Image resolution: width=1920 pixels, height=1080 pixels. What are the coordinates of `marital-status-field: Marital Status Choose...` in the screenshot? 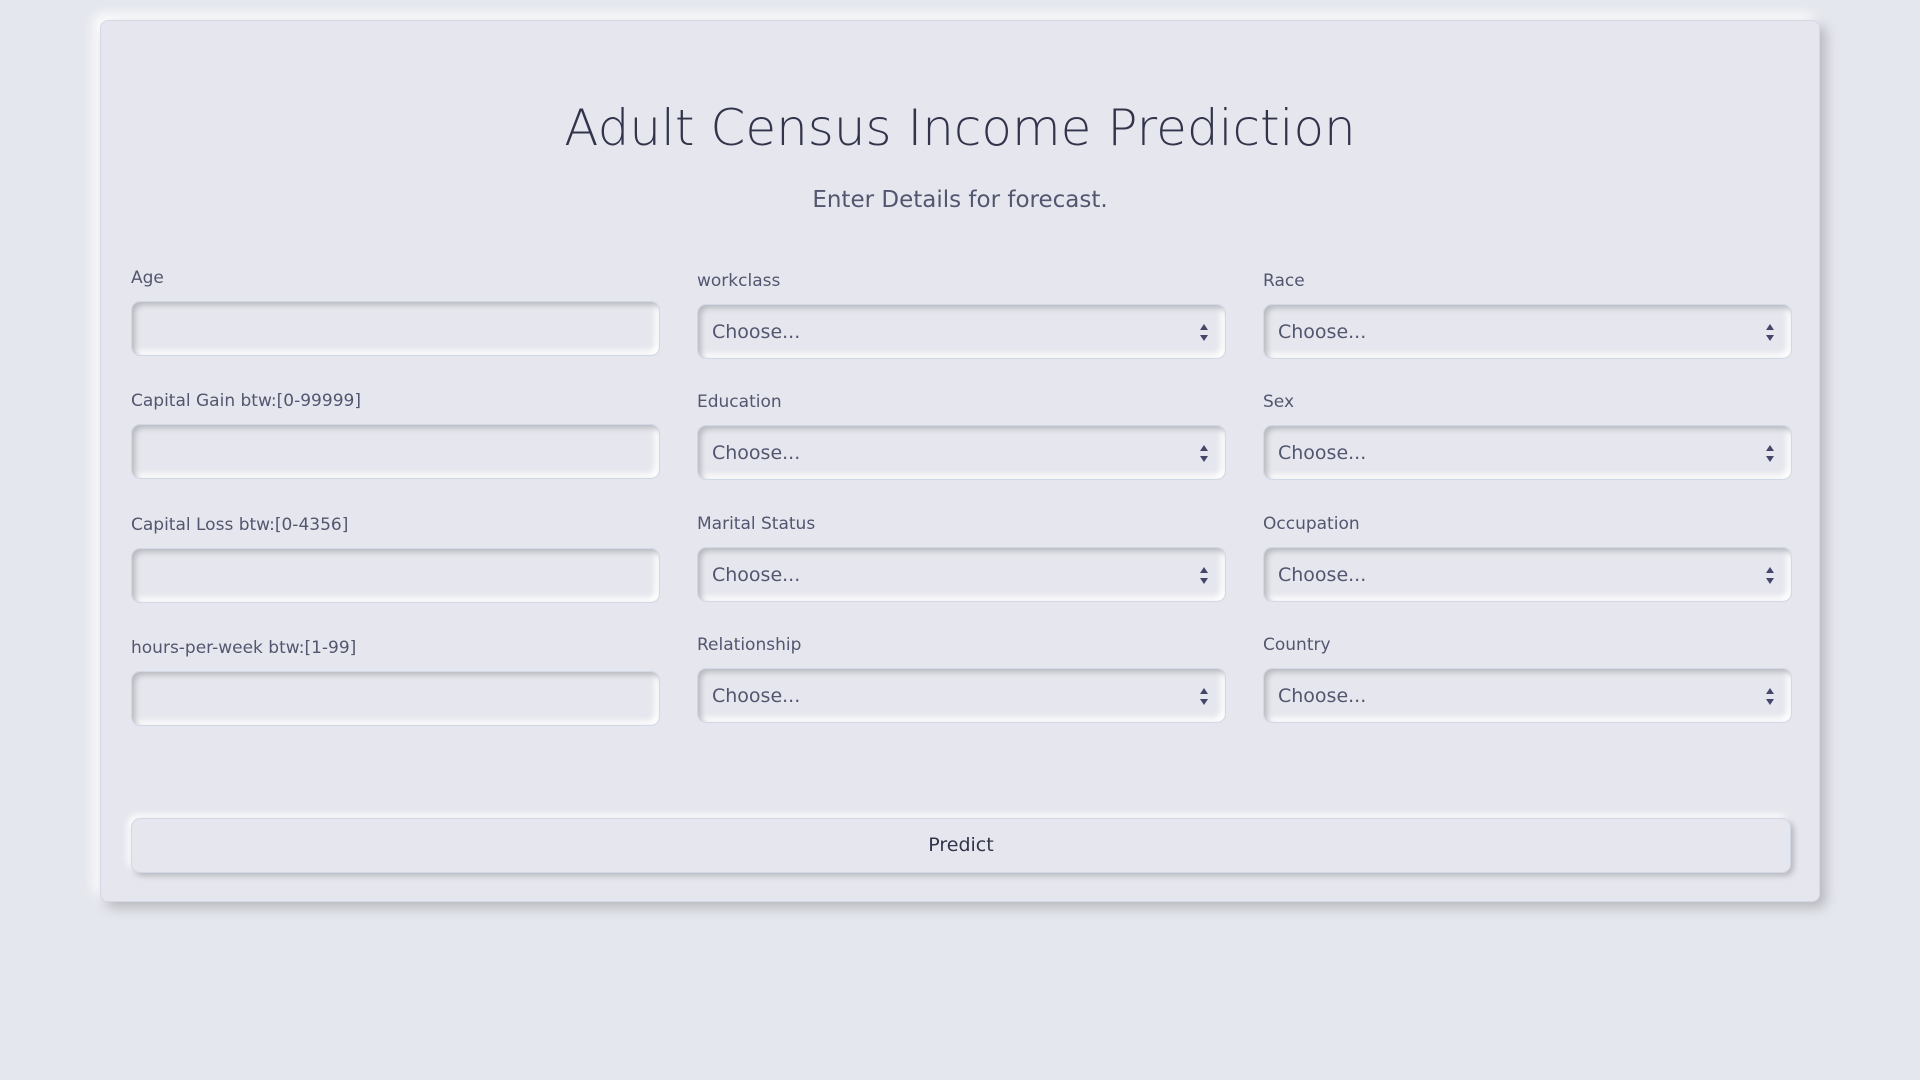 It's located at (961, 556).